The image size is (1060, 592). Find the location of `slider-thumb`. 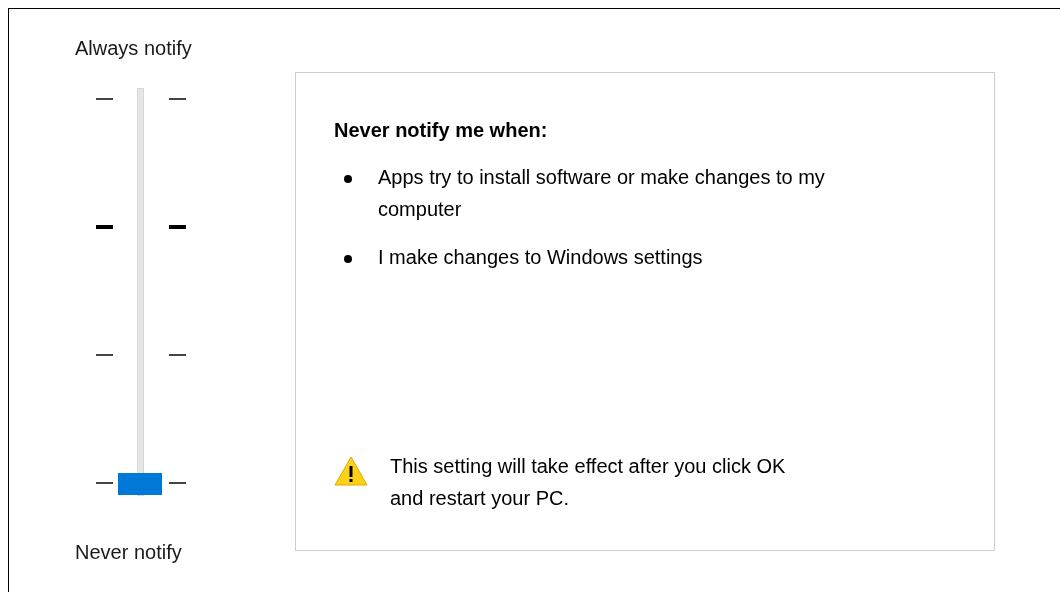

slider-thumb is located at coordinates (140, 484).